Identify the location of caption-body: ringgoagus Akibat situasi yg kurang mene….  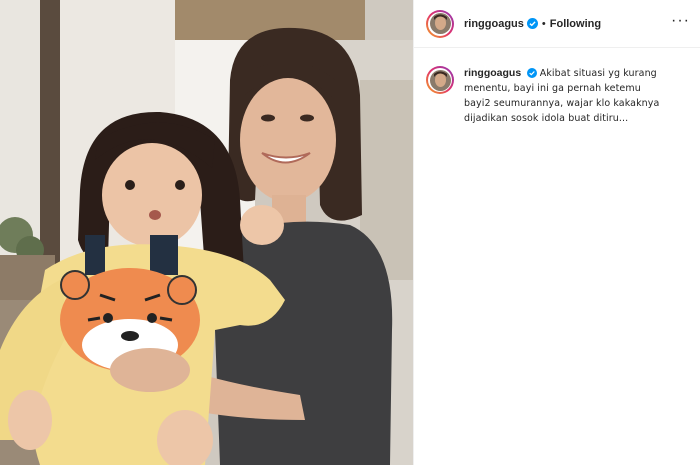
(566, 96).